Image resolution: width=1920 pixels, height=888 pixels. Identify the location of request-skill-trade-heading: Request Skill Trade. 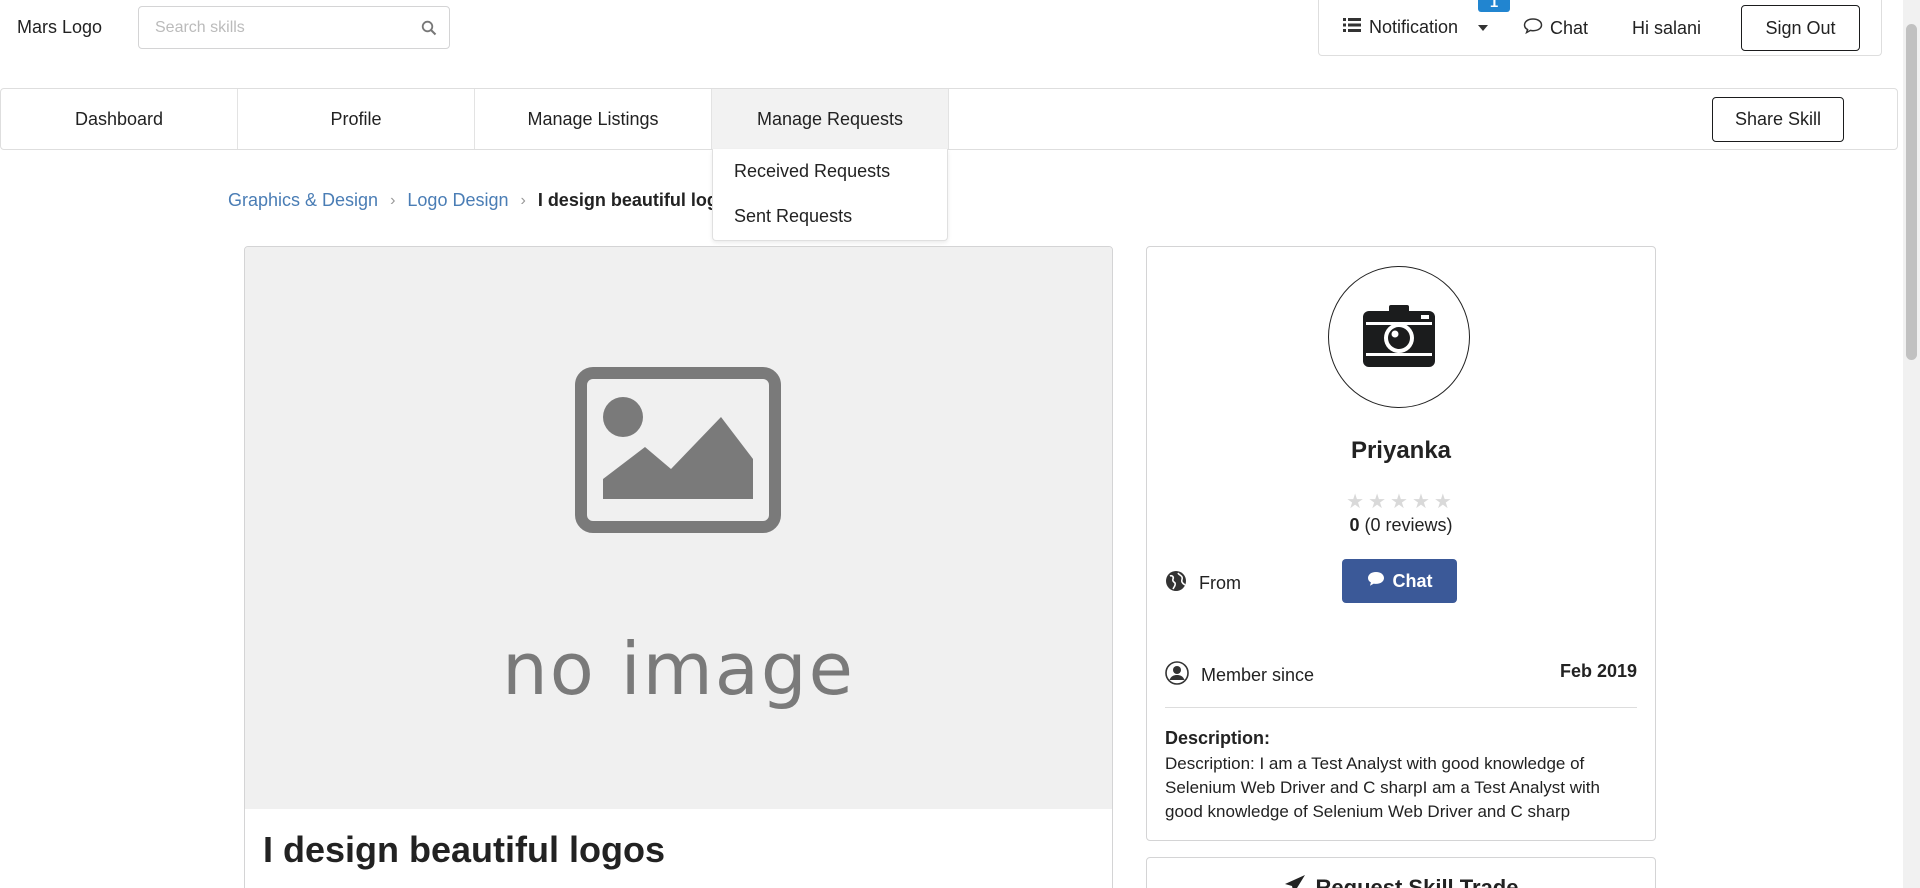
(1401, 881).